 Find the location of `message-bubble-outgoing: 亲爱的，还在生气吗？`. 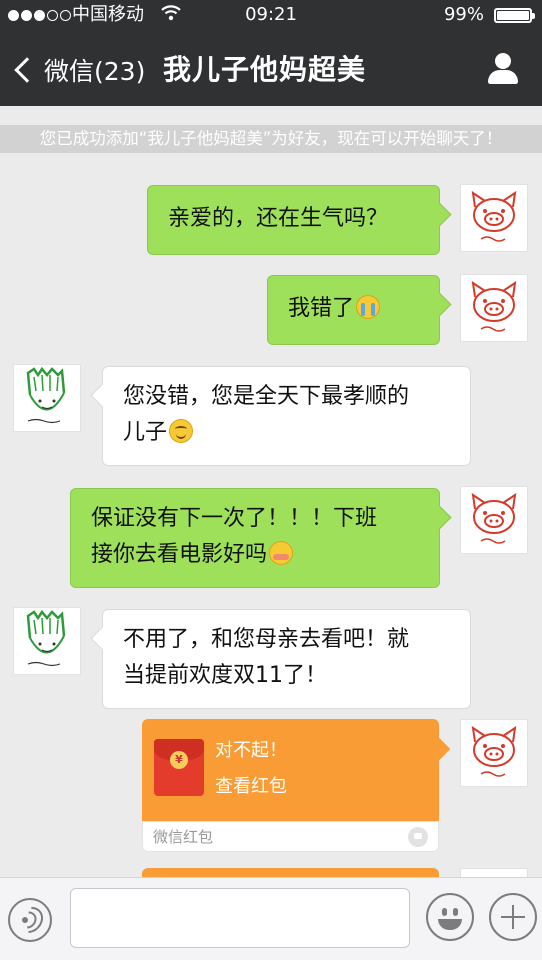

message-bubble-outgoing: 亲爱的，还在生气吗？ is located at coordinates (293, 220).